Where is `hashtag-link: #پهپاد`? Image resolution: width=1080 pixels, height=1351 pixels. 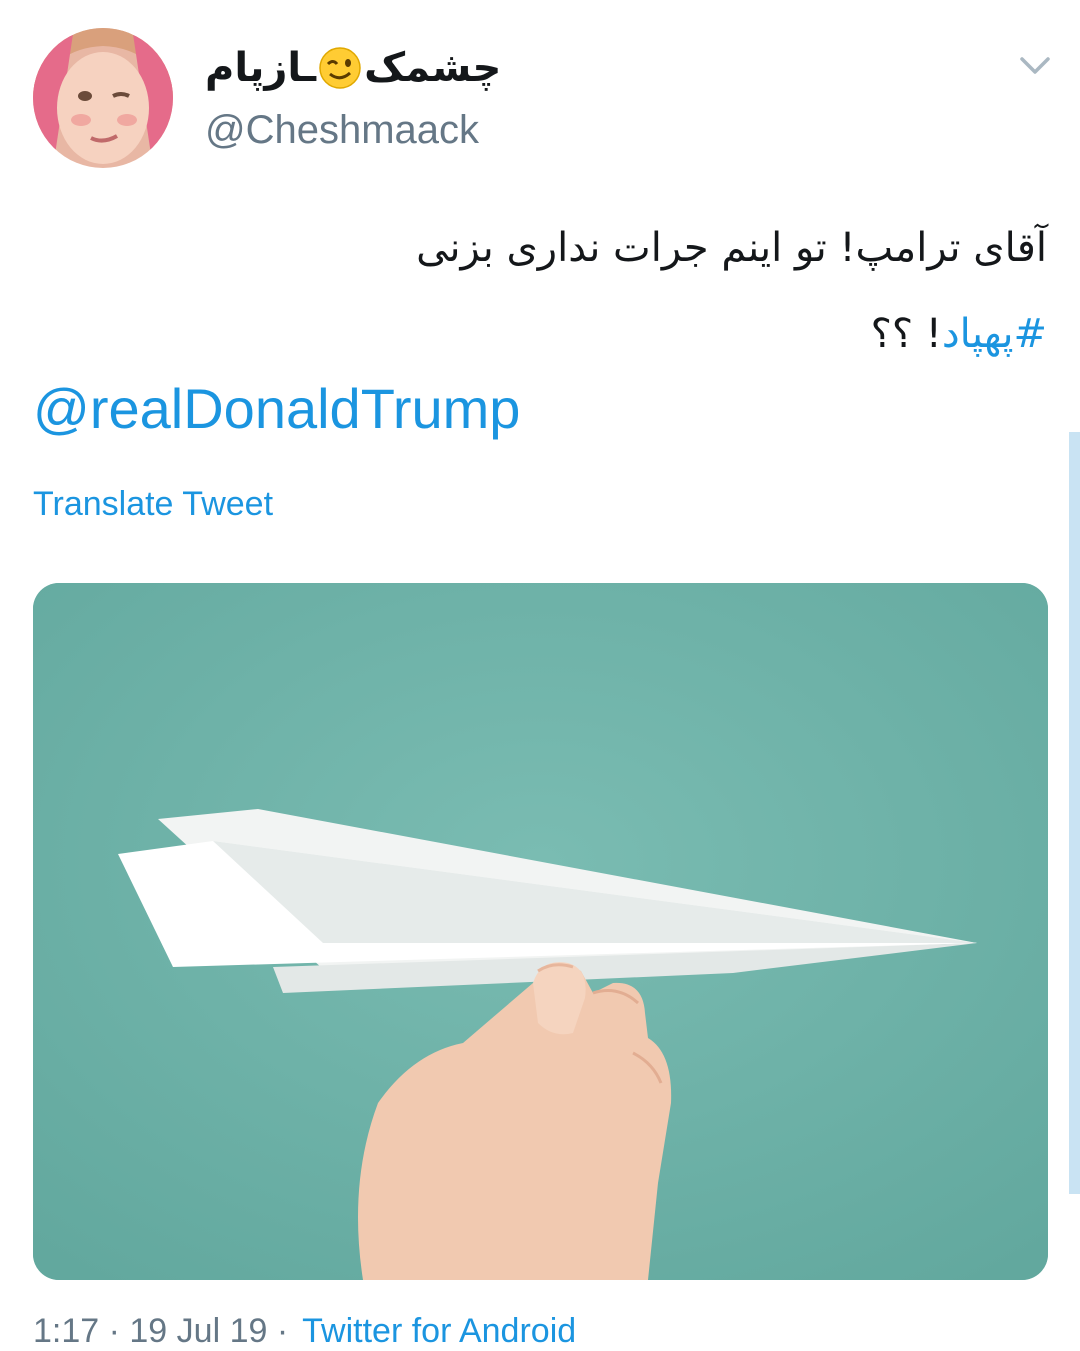
hashtag-link: #پهپاد is located at coordinates (994, 334).